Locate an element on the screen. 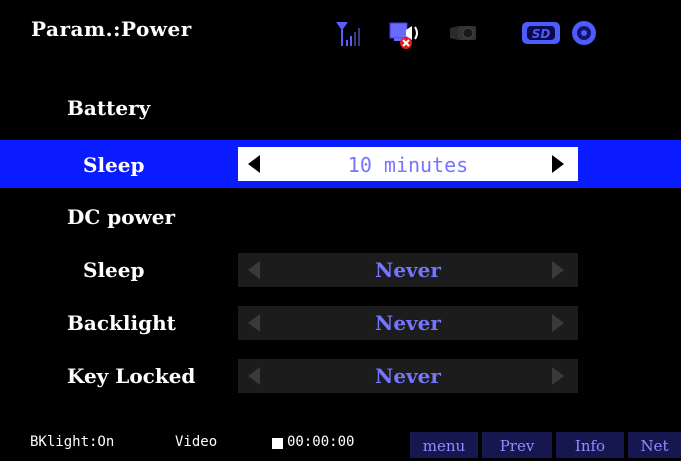 This screenshot has height=461, width=681. camera-icon is located at coordinates (463, 33).